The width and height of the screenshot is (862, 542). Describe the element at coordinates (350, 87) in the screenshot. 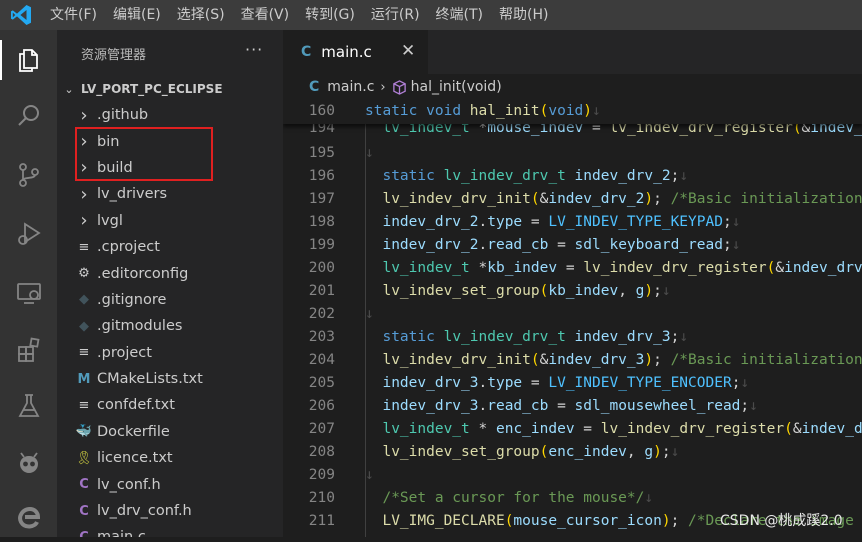

I see `breadcrumb-file: main.c` at that location.